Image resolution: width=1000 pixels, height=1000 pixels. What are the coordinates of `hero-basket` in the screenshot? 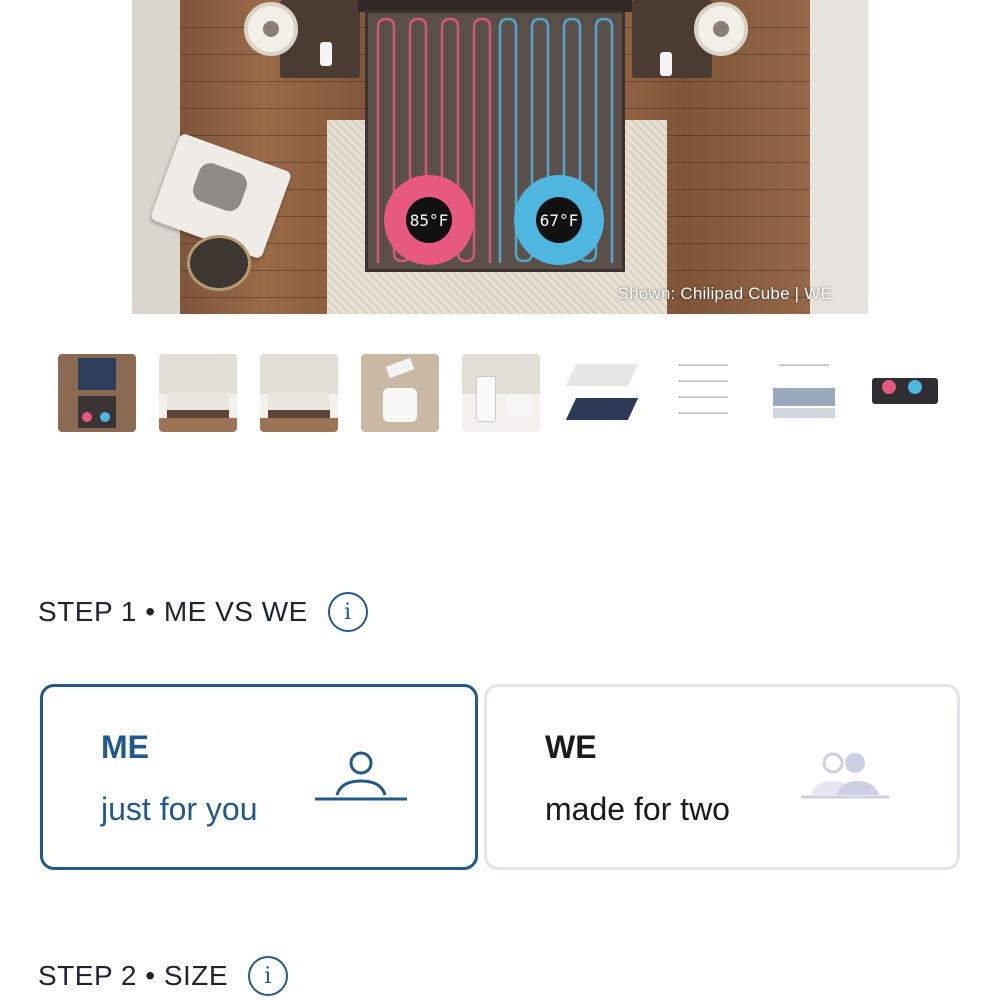 It's located at (219, 263).